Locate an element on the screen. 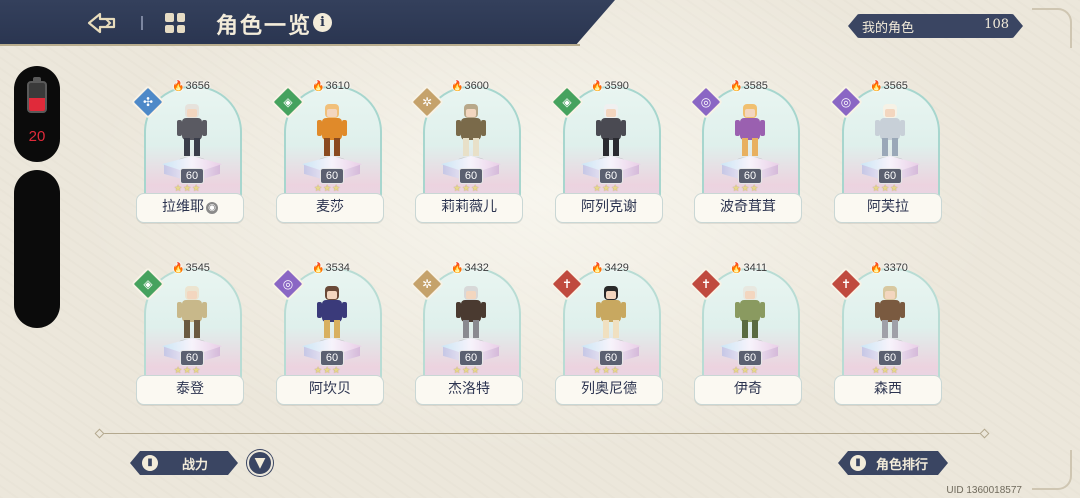 The width and height of the screenshot is (1080, 498). character-name: 麦莎 is located at coordinates (330, 208).